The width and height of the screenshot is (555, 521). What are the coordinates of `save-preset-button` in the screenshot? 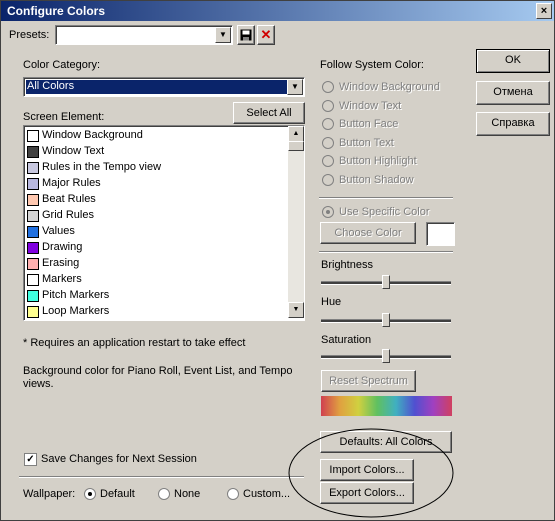 It's located at (246, 35).